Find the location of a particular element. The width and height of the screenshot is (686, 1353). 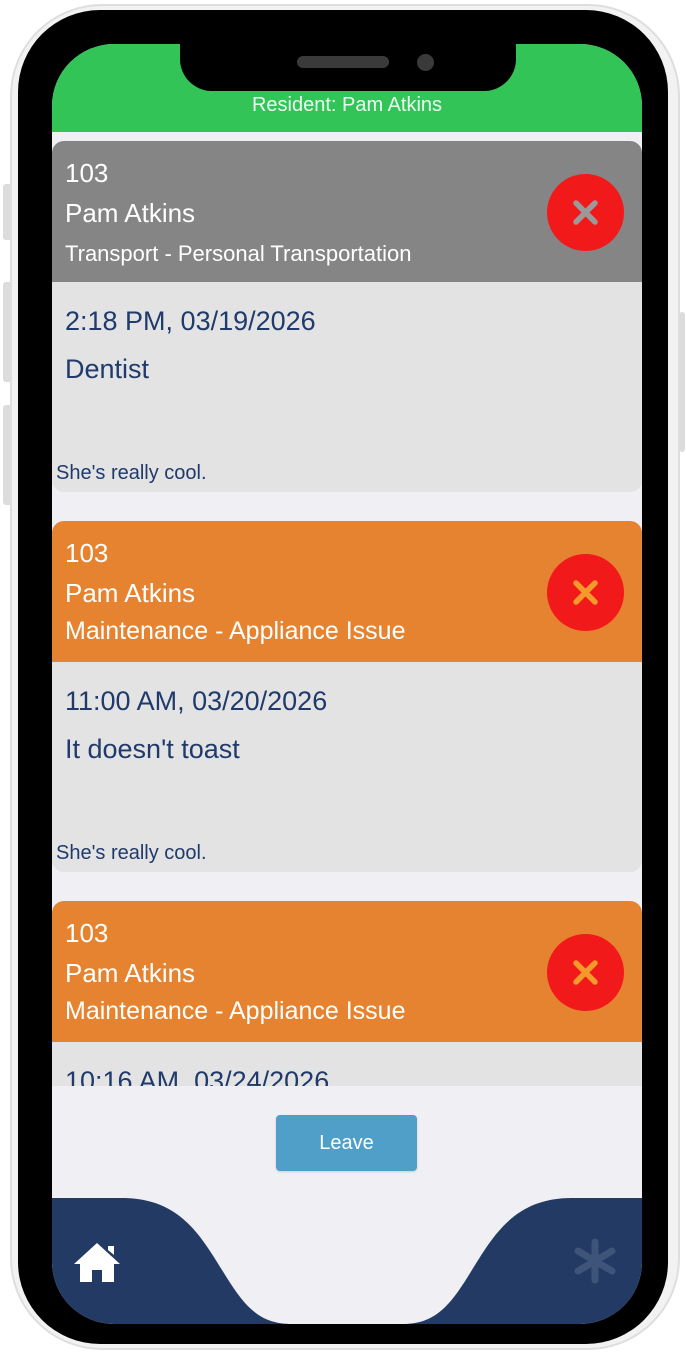

leave-button: Leave is located at coordinates (346, 1143).